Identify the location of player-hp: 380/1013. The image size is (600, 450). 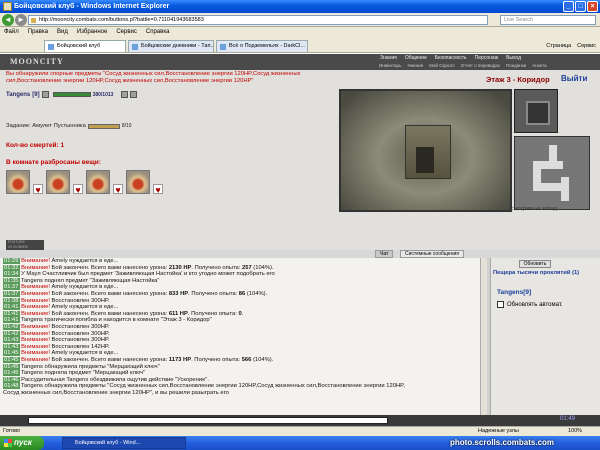
(103, 94).